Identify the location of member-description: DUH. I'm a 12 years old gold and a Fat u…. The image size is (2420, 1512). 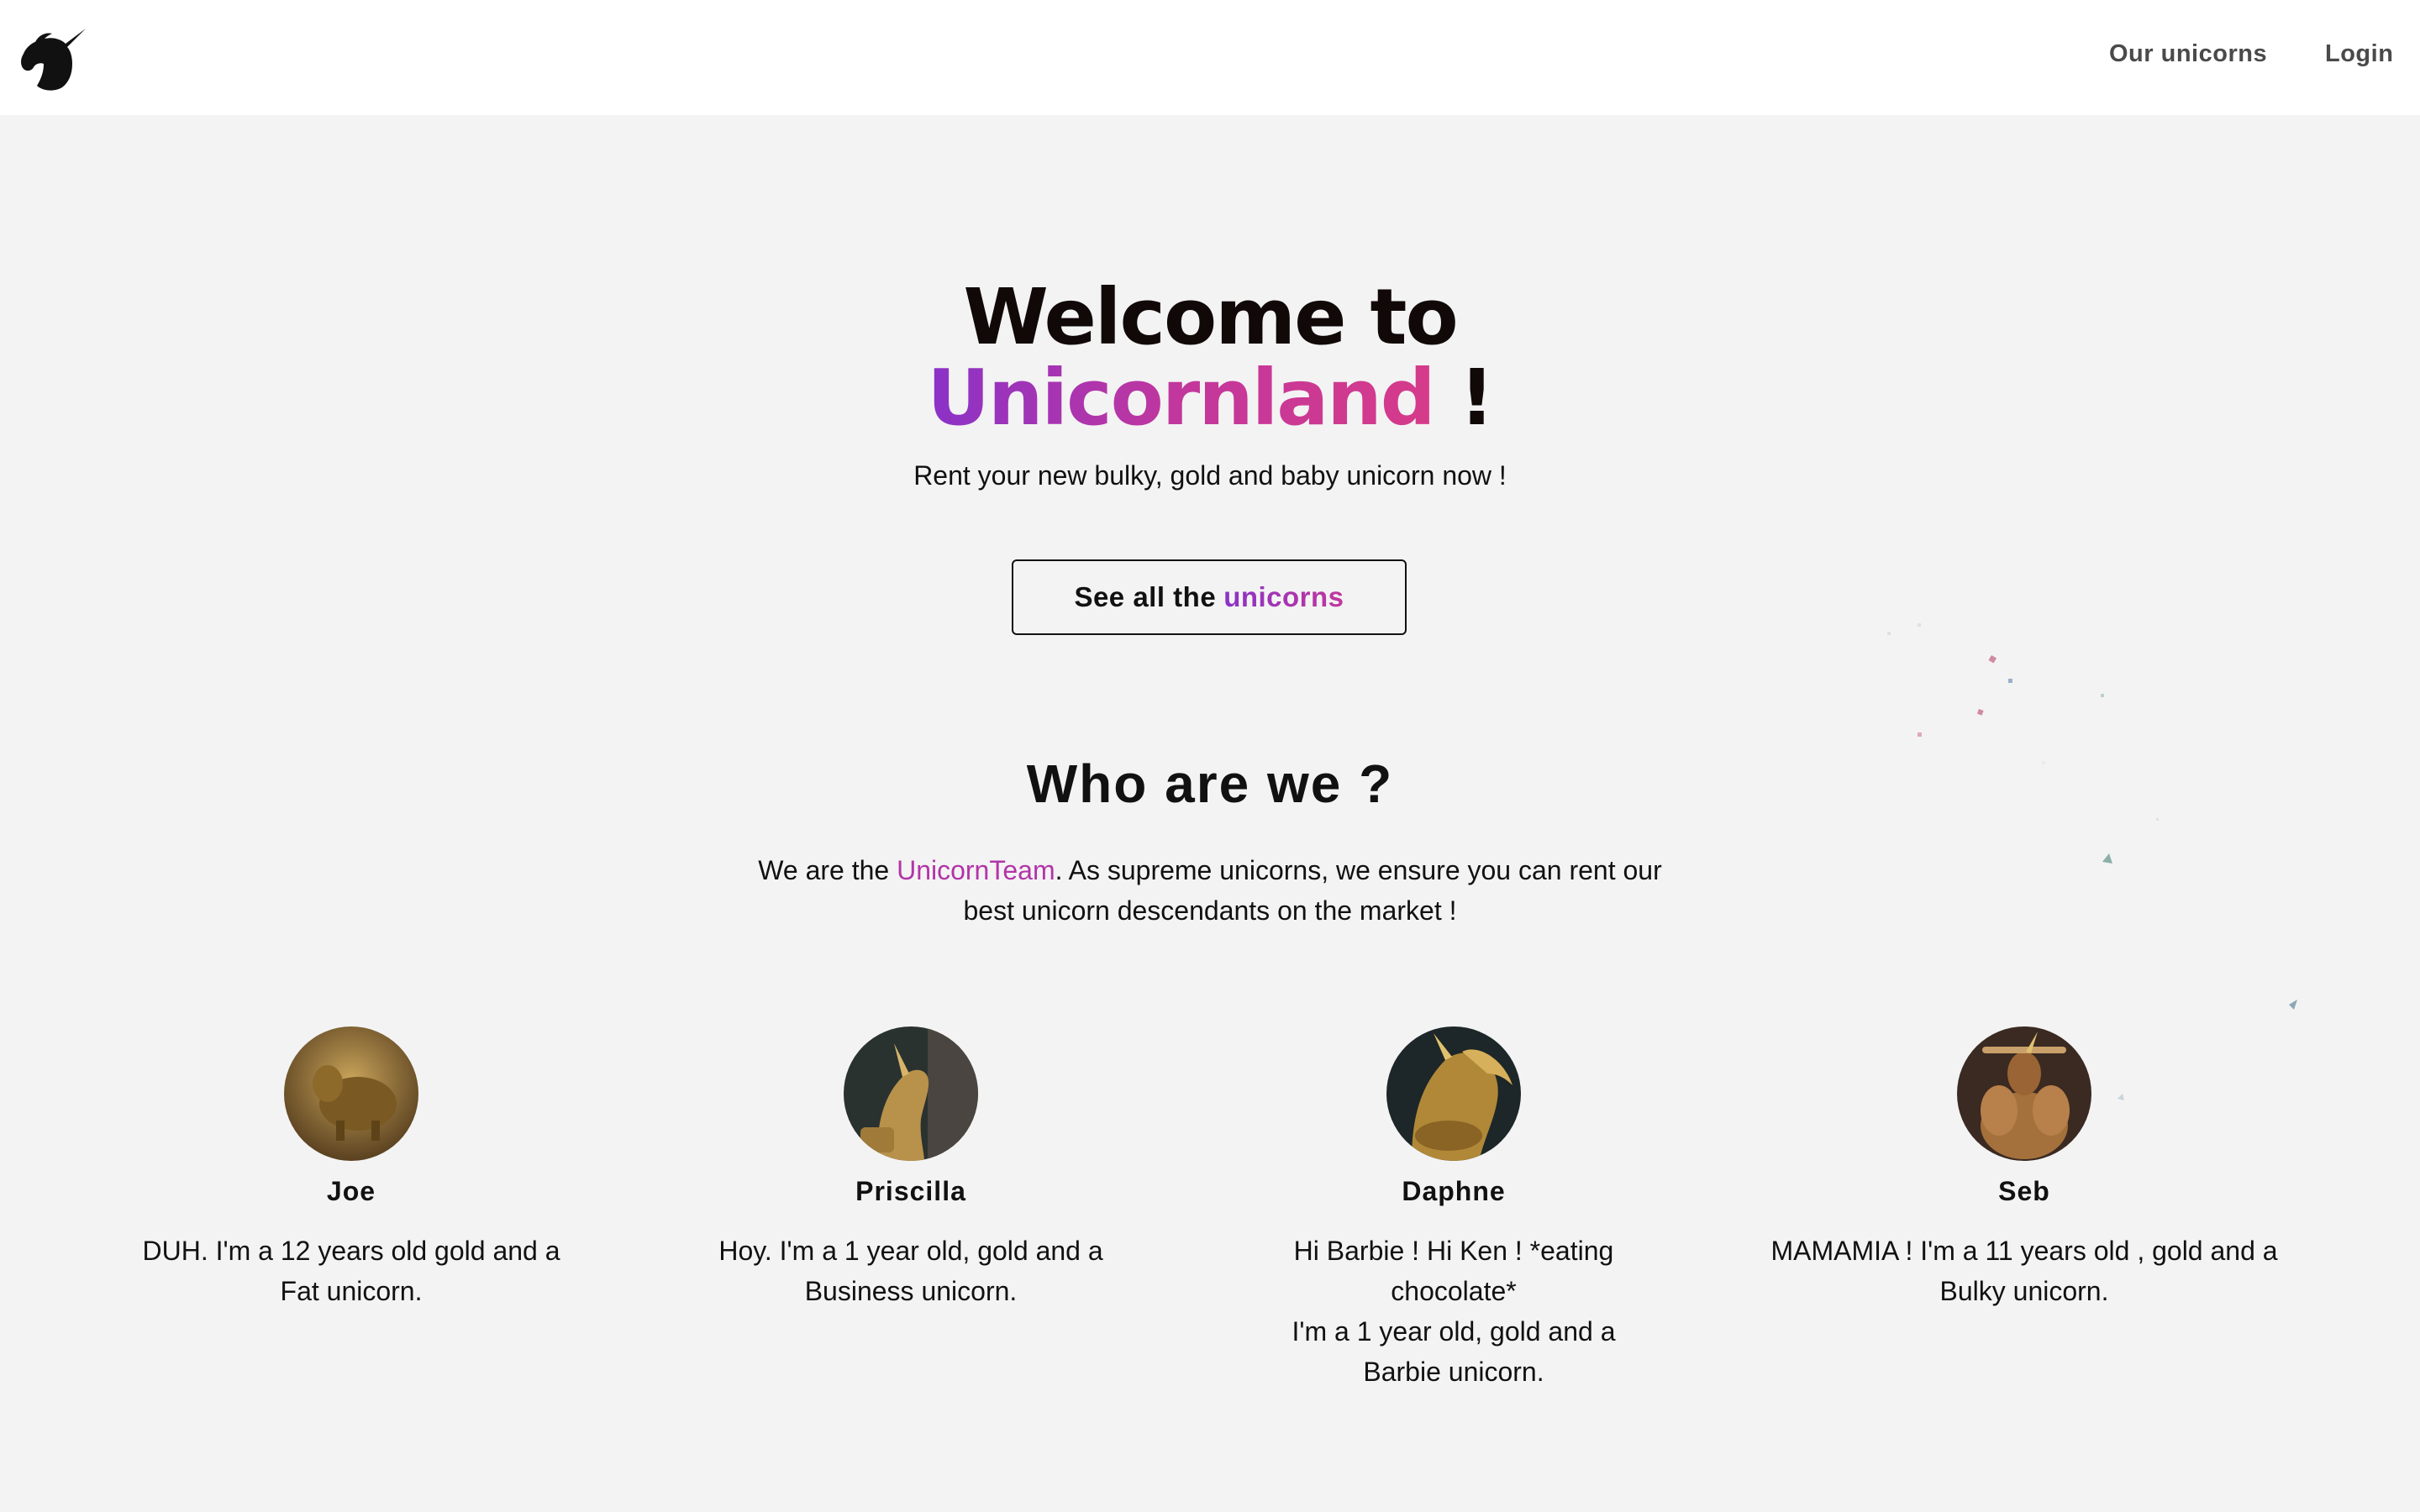
(351, 1271).